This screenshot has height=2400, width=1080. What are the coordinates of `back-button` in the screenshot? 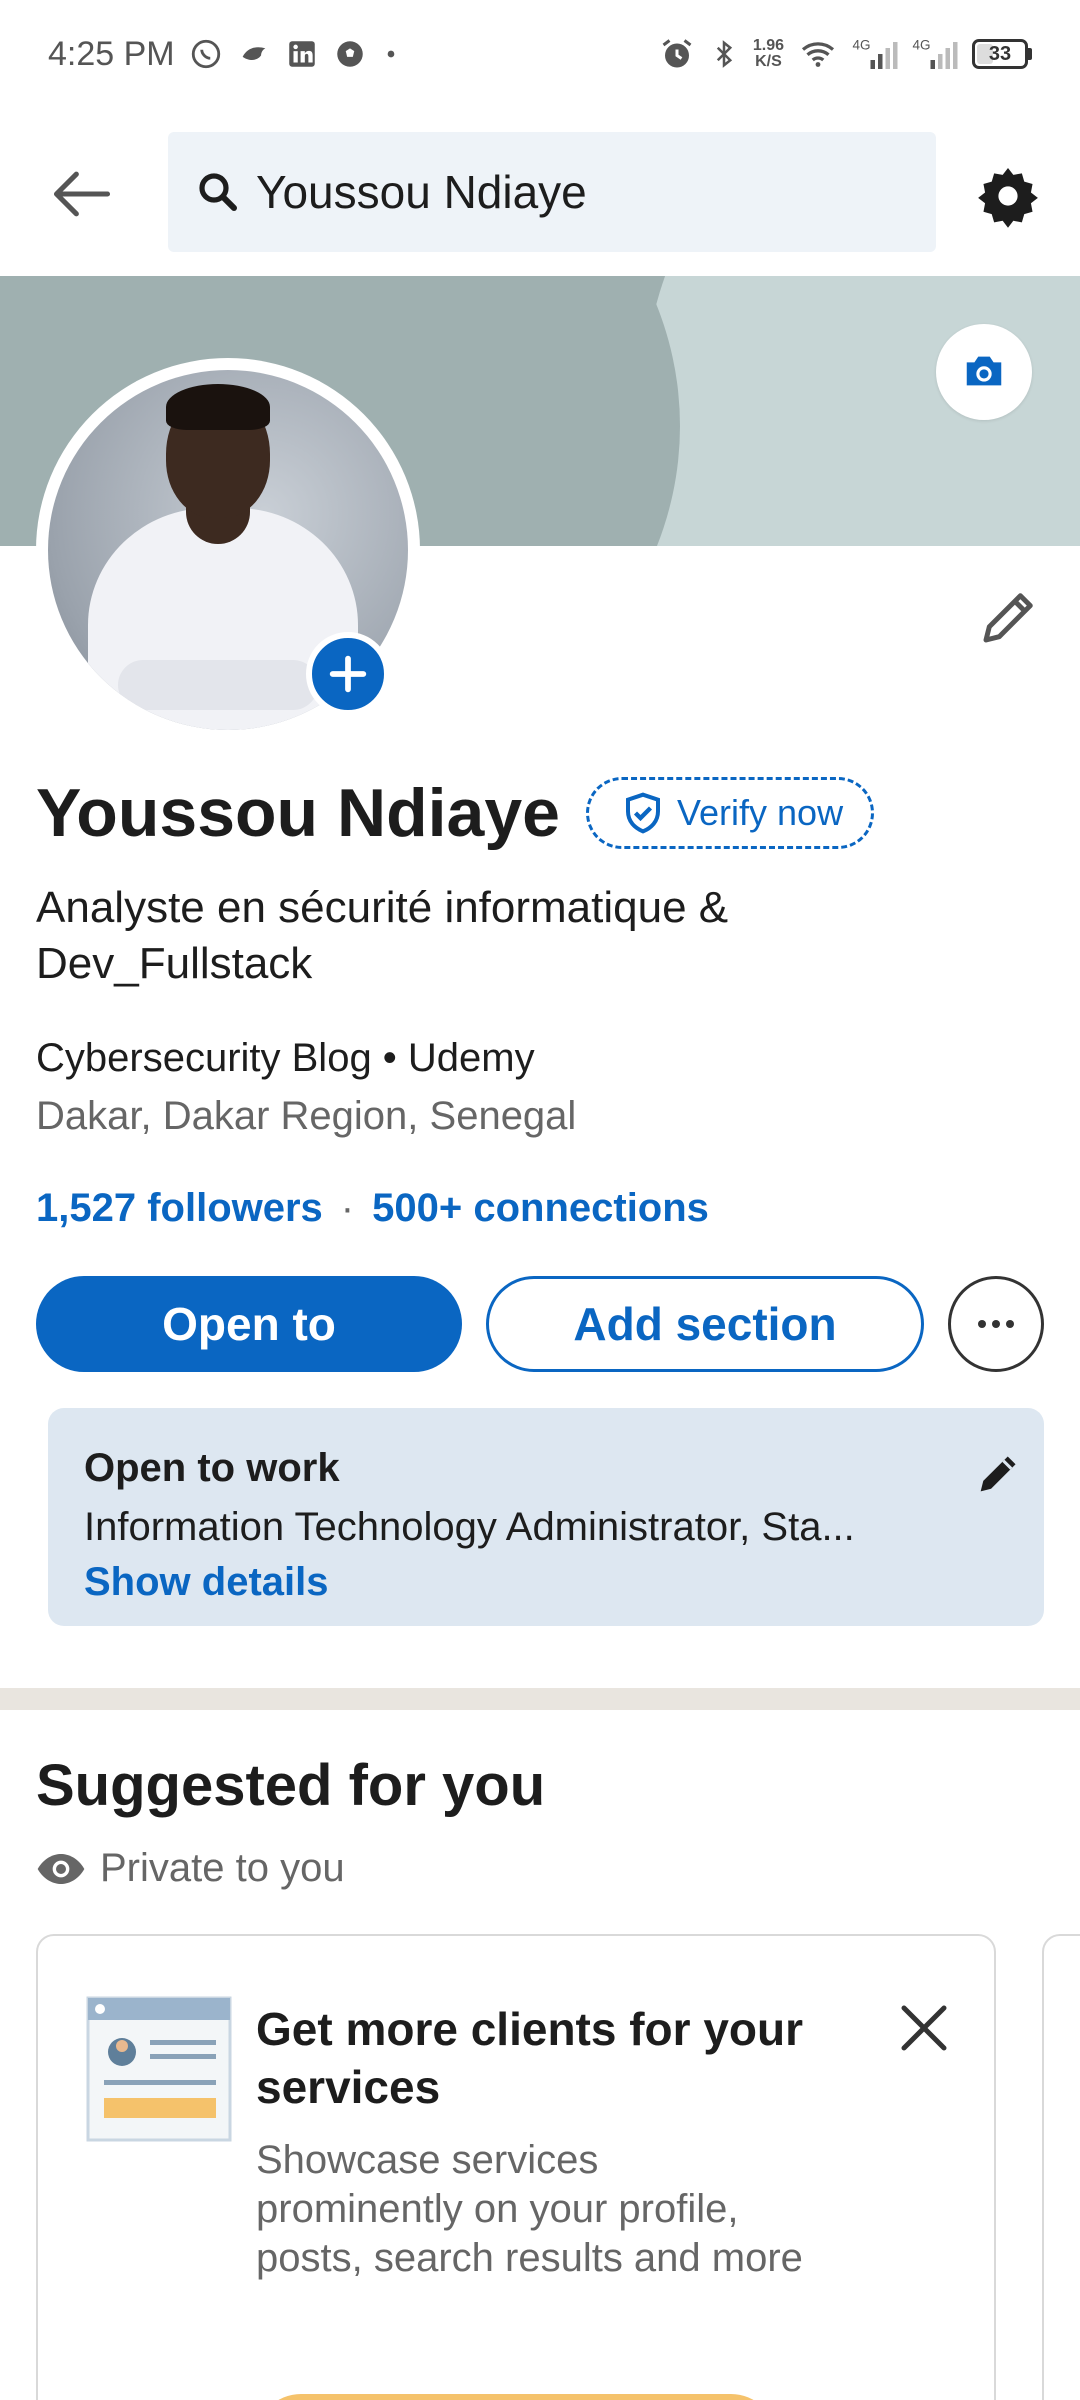 It's located at (82, 194).